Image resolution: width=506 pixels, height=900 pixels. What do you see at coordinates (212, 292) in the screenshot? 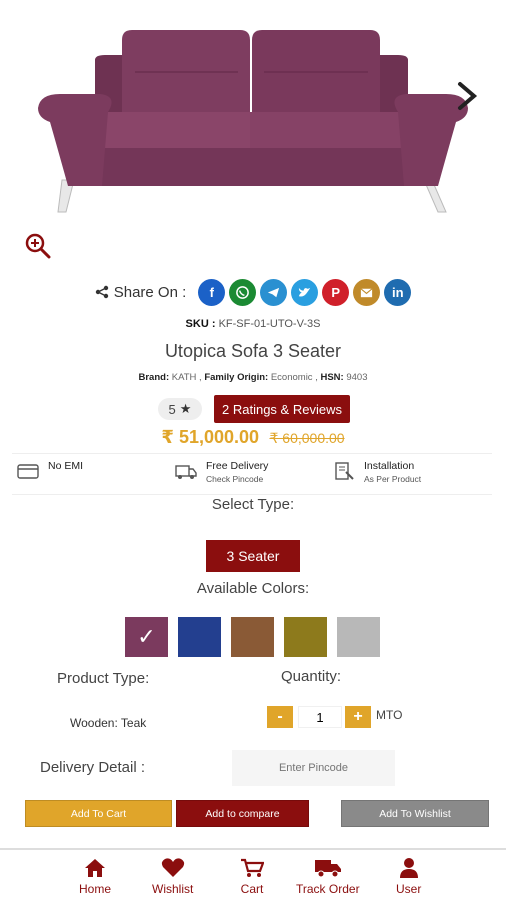
I see `facebook-icon: f` at bounding box center [212, 292].